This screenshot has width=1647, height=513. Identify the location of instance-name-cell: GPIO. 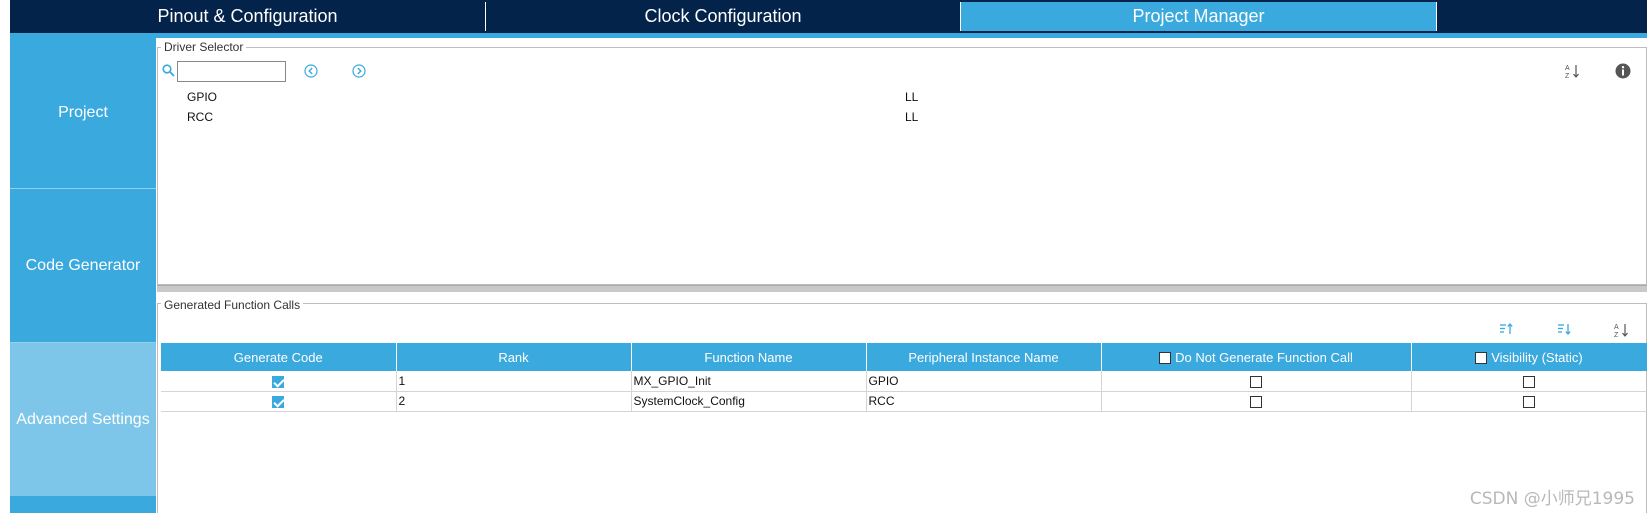
(984, 381).